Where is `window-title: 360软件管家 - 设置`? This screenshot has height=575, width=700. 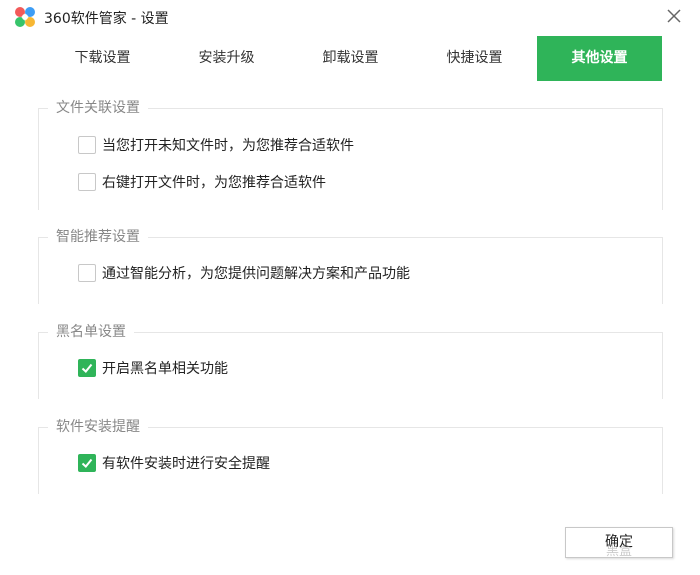 window-title: 360软件管家 - 设置 is located at coordinates (106, 19).